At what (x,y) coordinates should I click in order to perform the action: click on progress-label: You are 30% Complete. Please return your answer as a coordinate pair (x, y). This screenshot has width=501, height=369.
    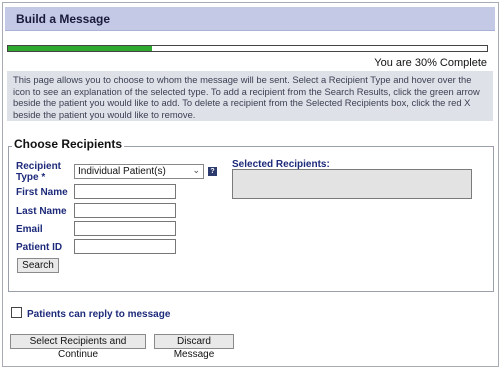
    Looking at the image, I should click on (430, 63).